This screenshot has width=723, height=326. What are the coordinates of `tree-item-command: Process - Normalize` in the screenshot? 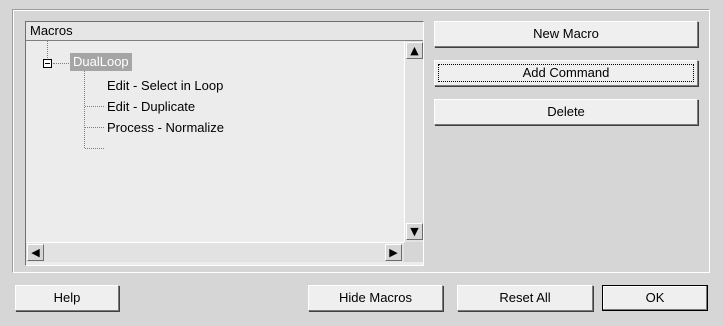 It's located at (165, 128).